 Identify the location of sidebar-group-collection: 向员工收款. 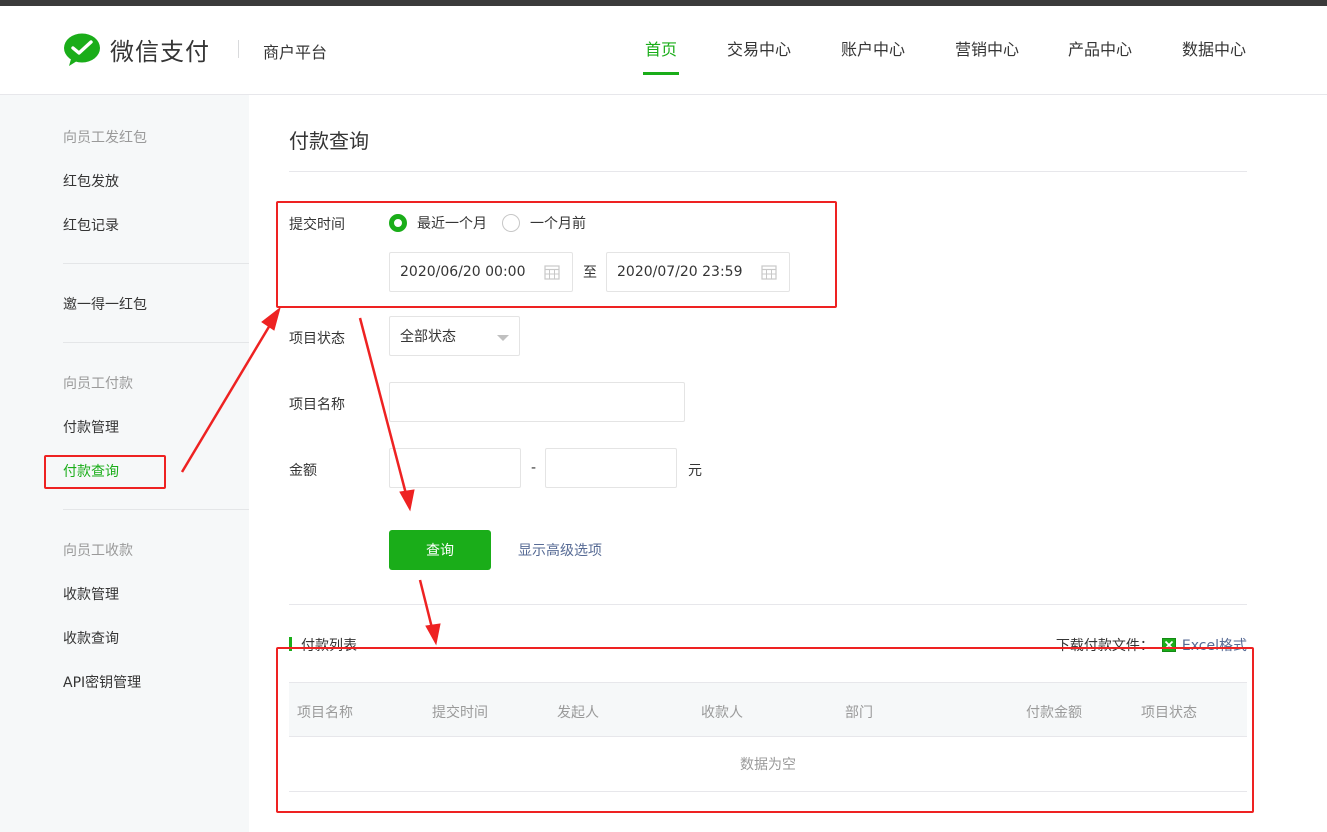
(98, 551).